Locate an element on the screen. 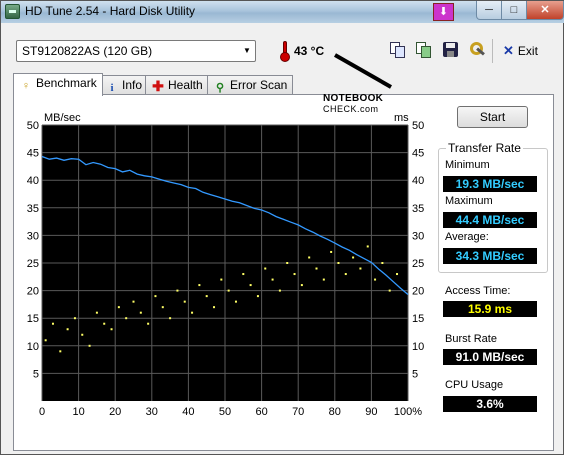 This screenshot has height=455, width=564. x-tick-label: 80 is located at coordinates (335, 412).